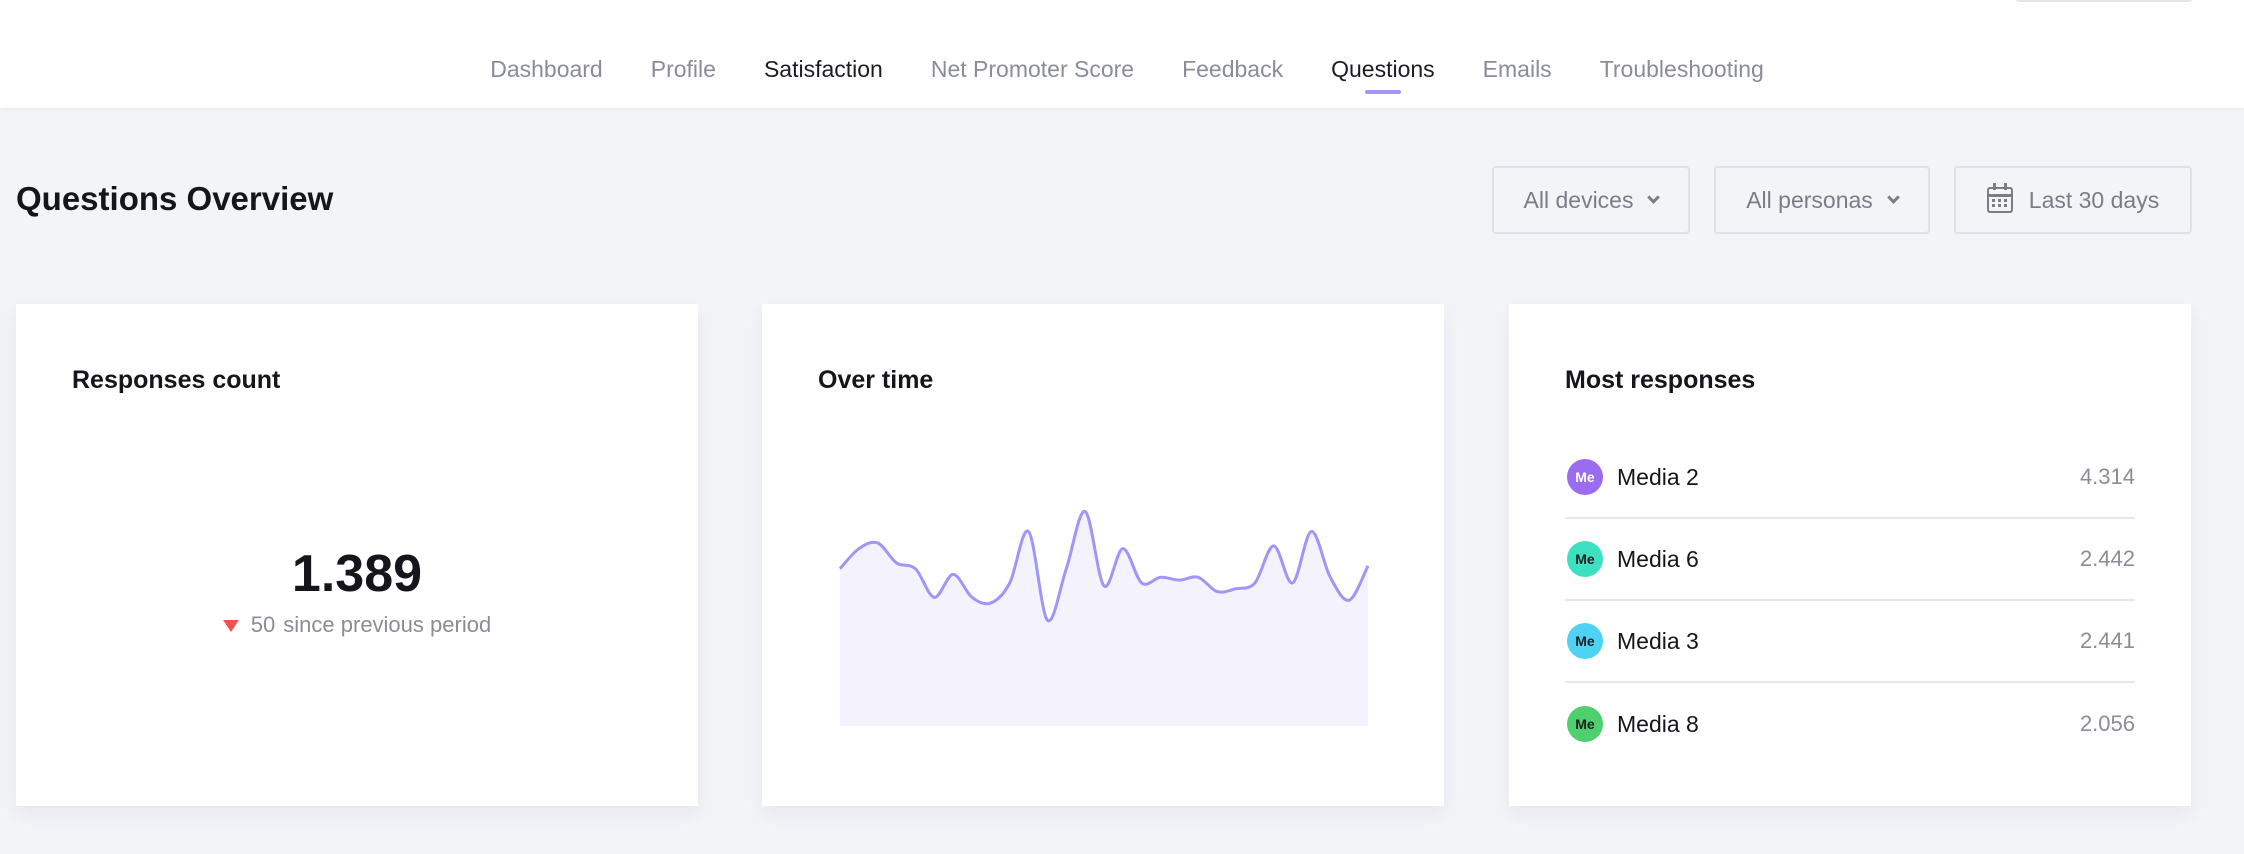 The height and width of the screenshot is (854, 2244). What do you see at coordinates (230, 626) in the screenshot?
I see `arrow-down-icon` at bounding box center [230, 626].